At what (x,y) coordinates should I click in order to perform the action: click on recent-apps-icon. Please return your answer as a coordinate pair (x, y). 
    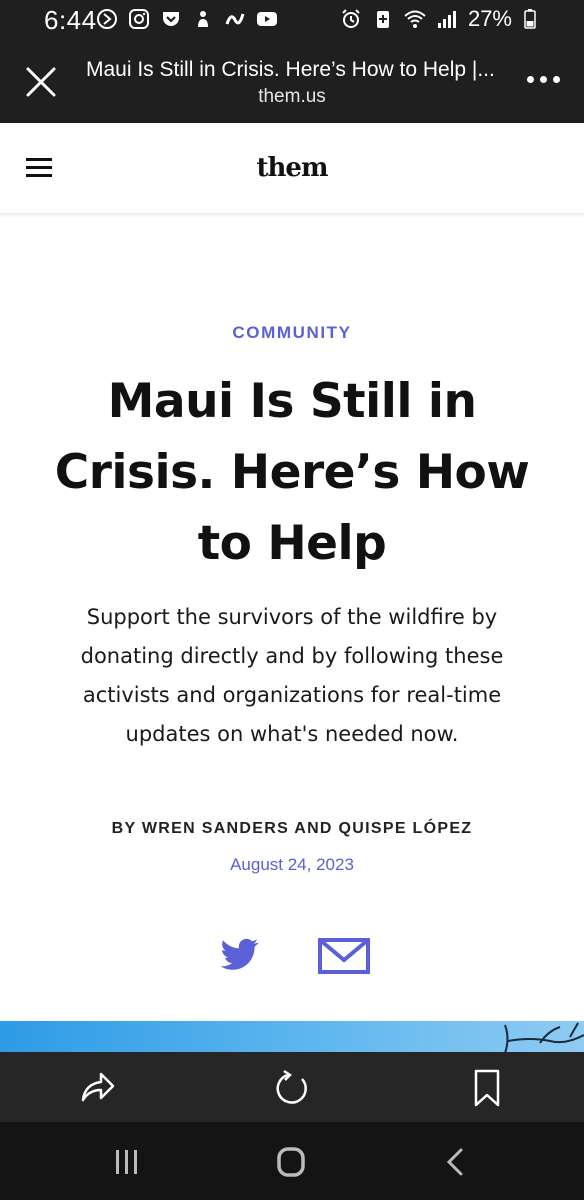
    Looking at the image, I should click on (127, 1162).